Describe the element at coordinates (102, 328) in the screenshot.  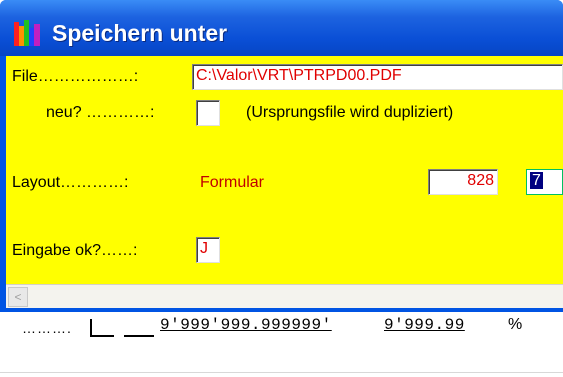
I see `background-bracket` at that location.